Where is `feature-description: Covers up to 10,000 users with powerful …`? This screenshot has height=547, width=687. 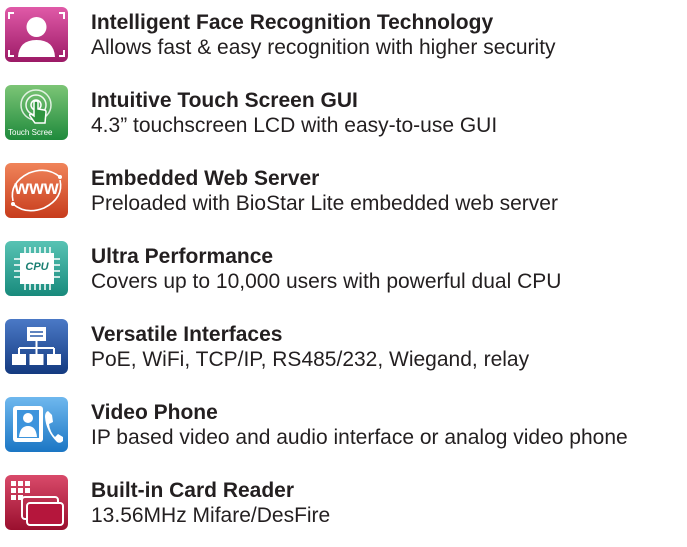
feature-description: Covers up to 10,000 users with powerful … is located at coordinates (326, 281).